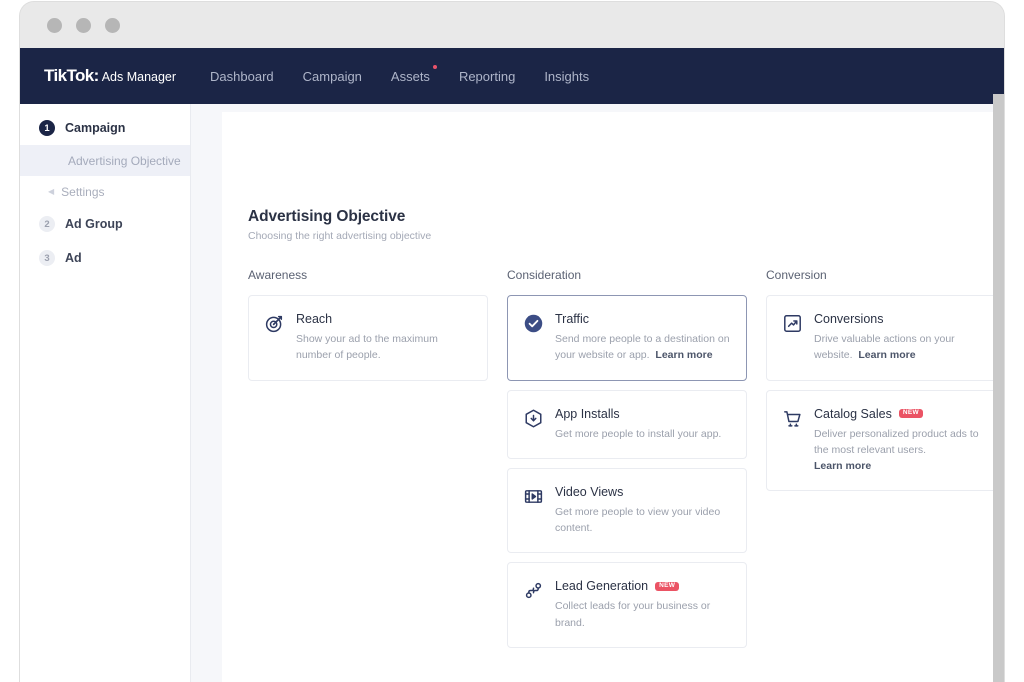  Describe the element at coordinates (544, 275) in the screenshot. I see `objective-column-title: Consideration` at that location.